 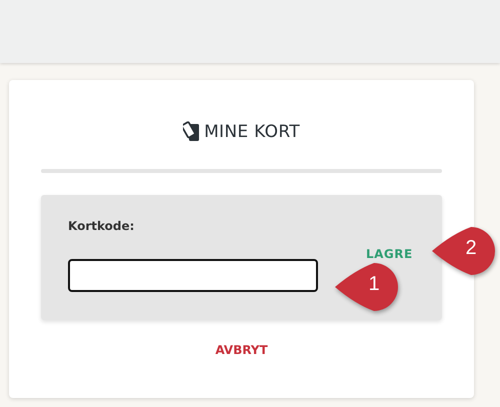 I want to click on field-label: Kortkode:, so click(x=102, y=226).